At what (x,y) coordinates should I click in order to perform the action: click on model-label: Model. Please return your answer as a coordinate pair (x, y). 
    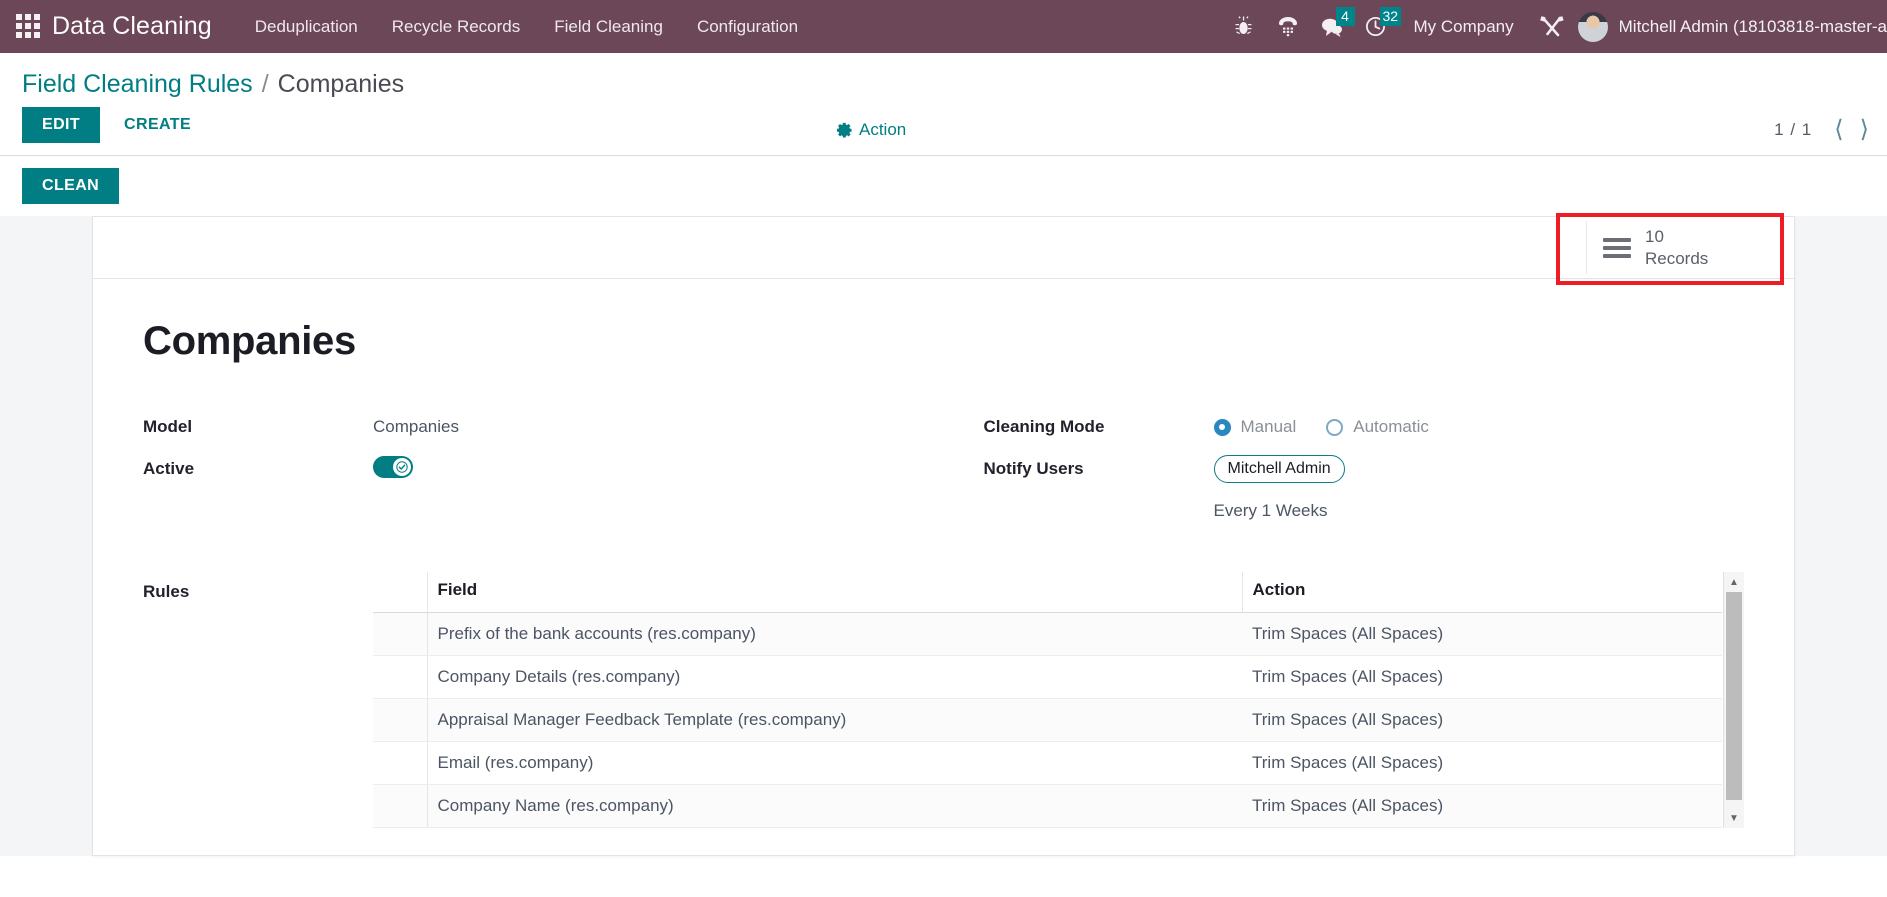
    Looking at the image, I should click on (168, 426).